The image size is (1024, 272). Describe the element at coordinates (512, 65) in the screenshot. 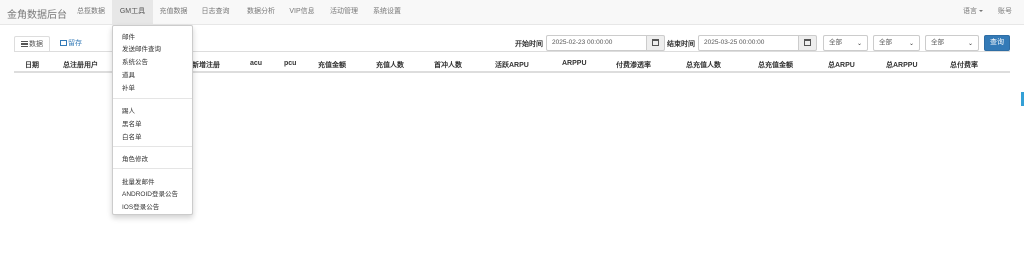

I see `col-active-arpu: 活跃ARPU` at that location.